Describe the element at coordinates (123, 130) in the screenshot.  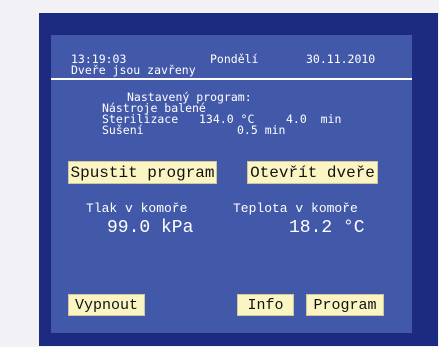
I see `drying-label: Sušení` at that location.